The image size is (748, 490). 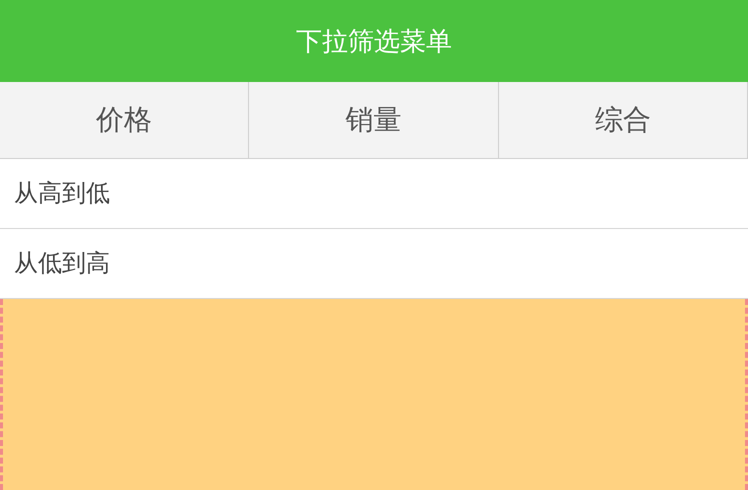 I want to click on filter-tab: 综合, so click(x=623, y=120).